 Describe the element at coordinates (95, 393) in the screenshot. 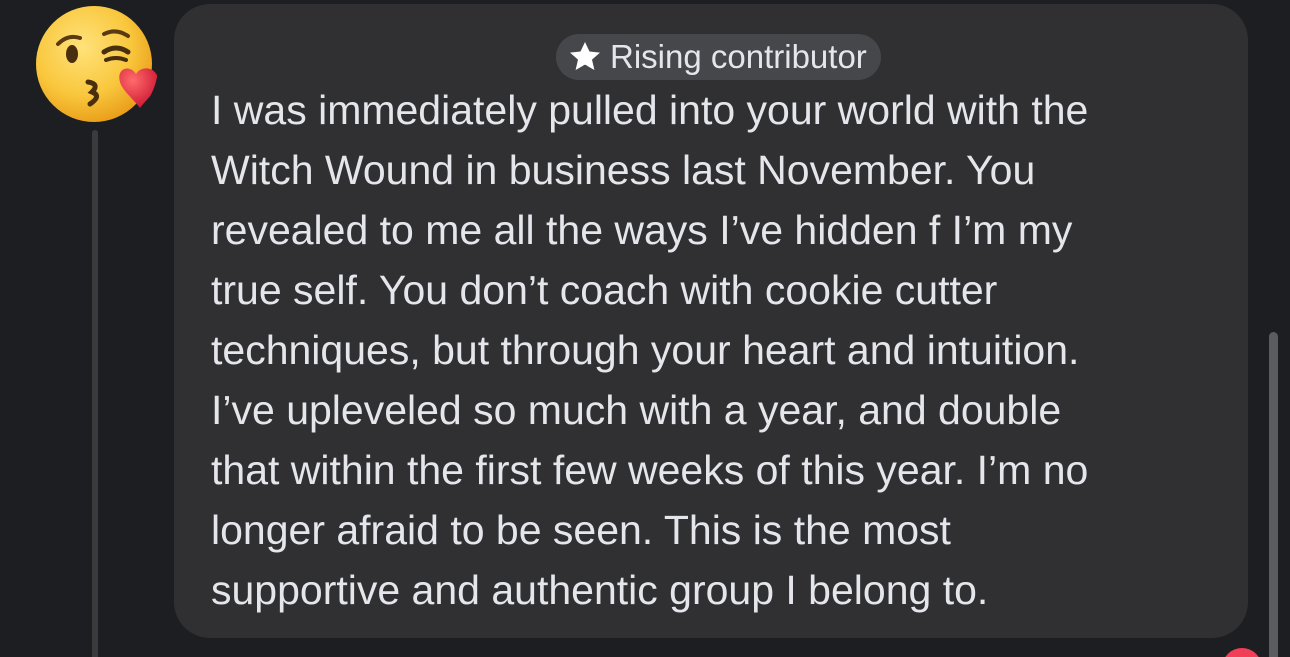

I see `thread-connector-line` at that location.